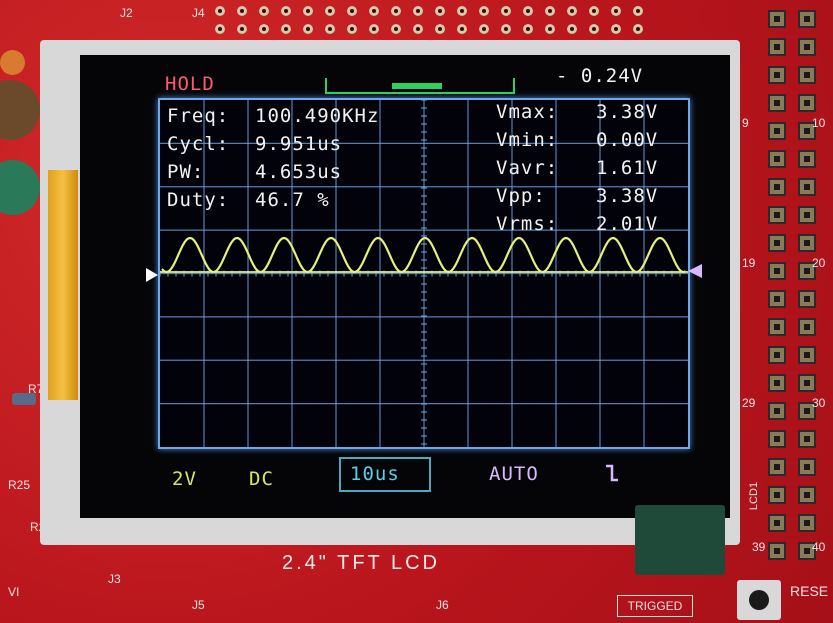 This screenshot has height=623, width=833. I want to click on meas-right-value: 0.00V, so click(627, 140).